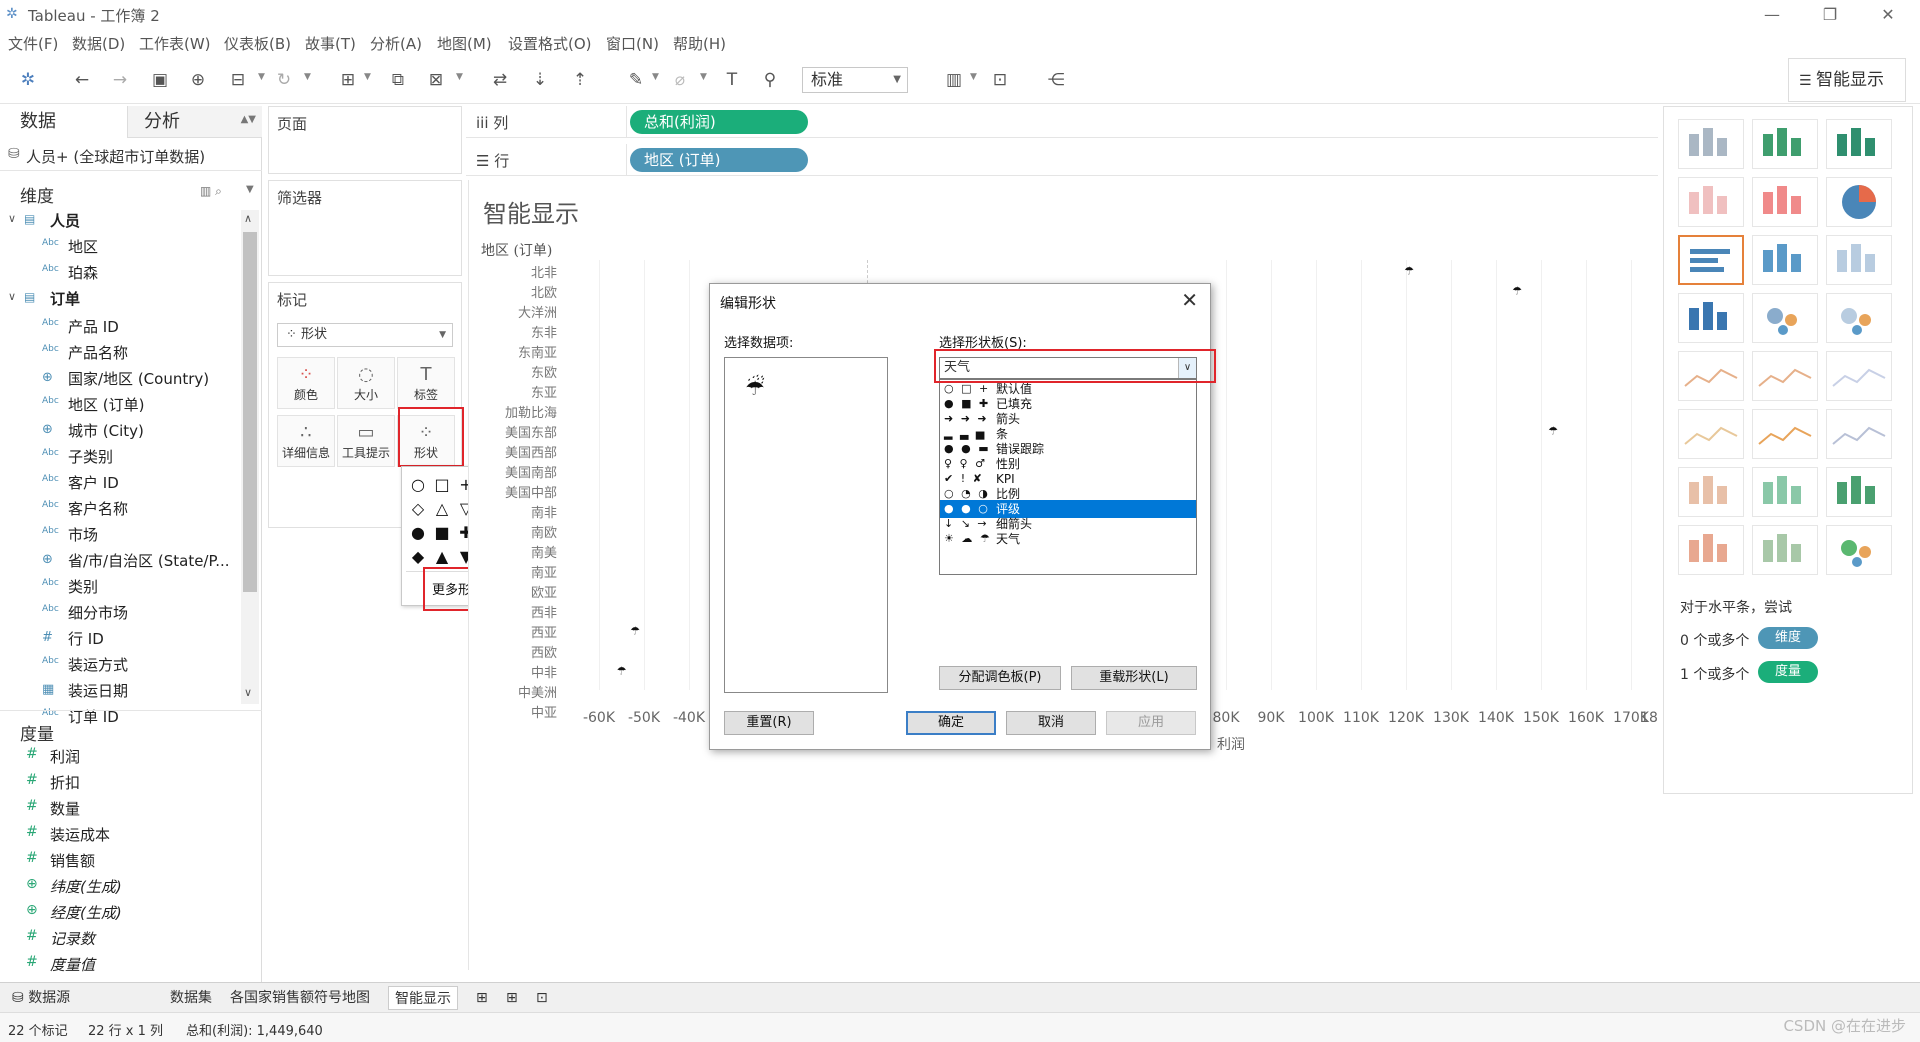  I want to click on refresh-icon: ↻, so click(284, 80).